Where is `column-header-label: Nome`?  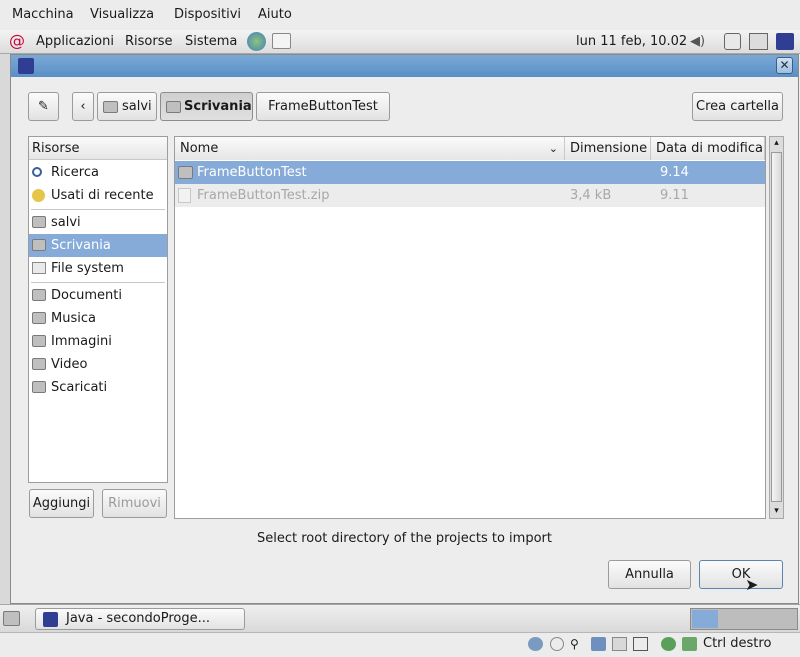 column-header-label: Nome is located at coordinates (199, 148).